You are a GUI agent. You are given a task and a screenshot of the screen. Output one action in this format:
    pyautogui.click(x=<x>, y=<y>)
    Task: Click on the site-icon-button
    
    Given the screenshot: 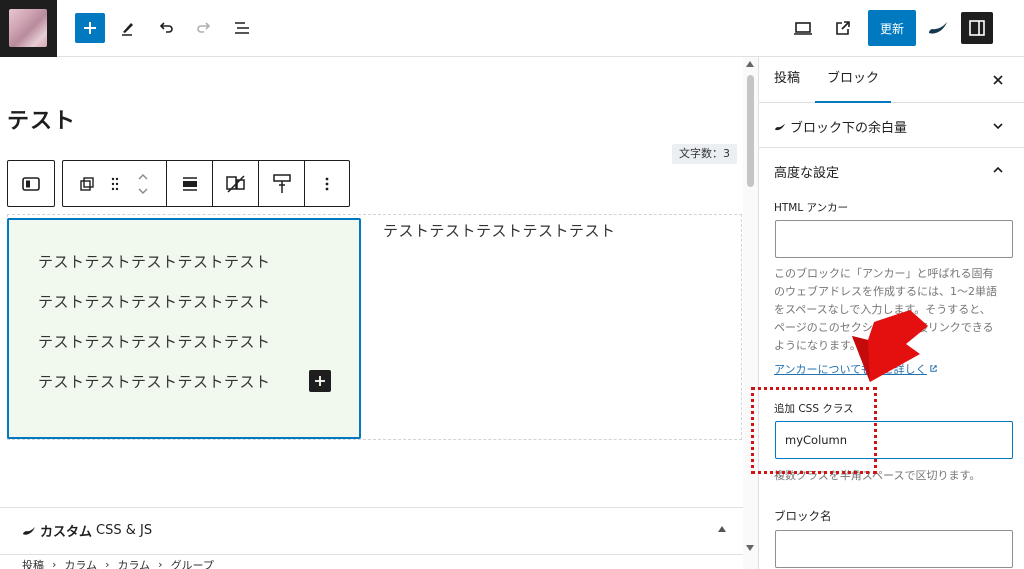 What is the action you would take?
    pyautogui.click(x=28, y=28)
    